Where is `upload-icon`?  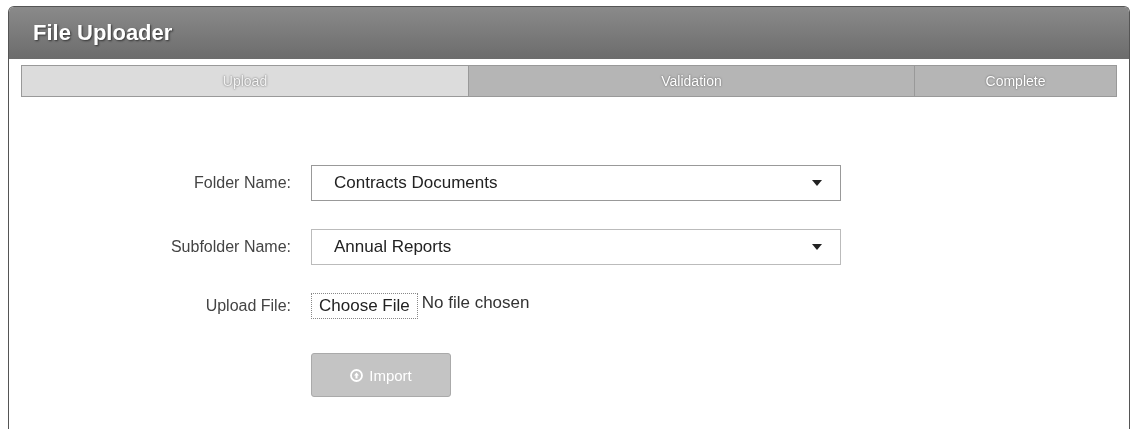
upload-icon is located at coordinates (357, 375).